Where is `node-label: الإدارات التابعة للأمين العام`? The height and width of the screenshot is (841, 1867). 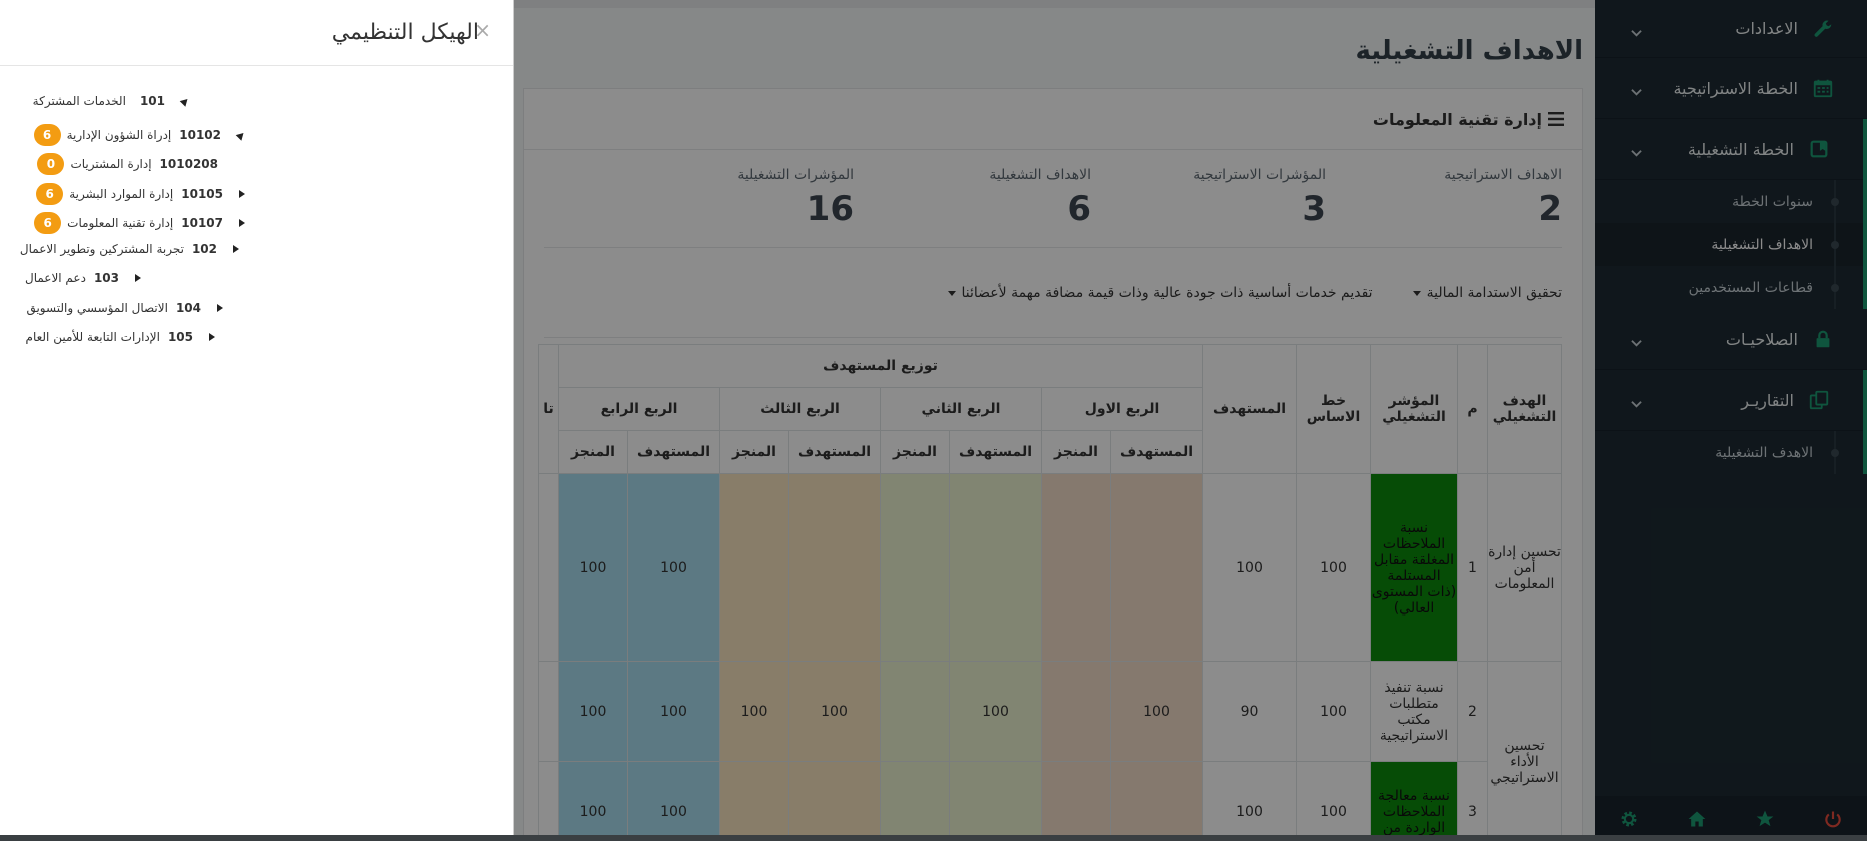 node-label: الإدارات التابعة للأمين العام is located at coordinates (92, 337).